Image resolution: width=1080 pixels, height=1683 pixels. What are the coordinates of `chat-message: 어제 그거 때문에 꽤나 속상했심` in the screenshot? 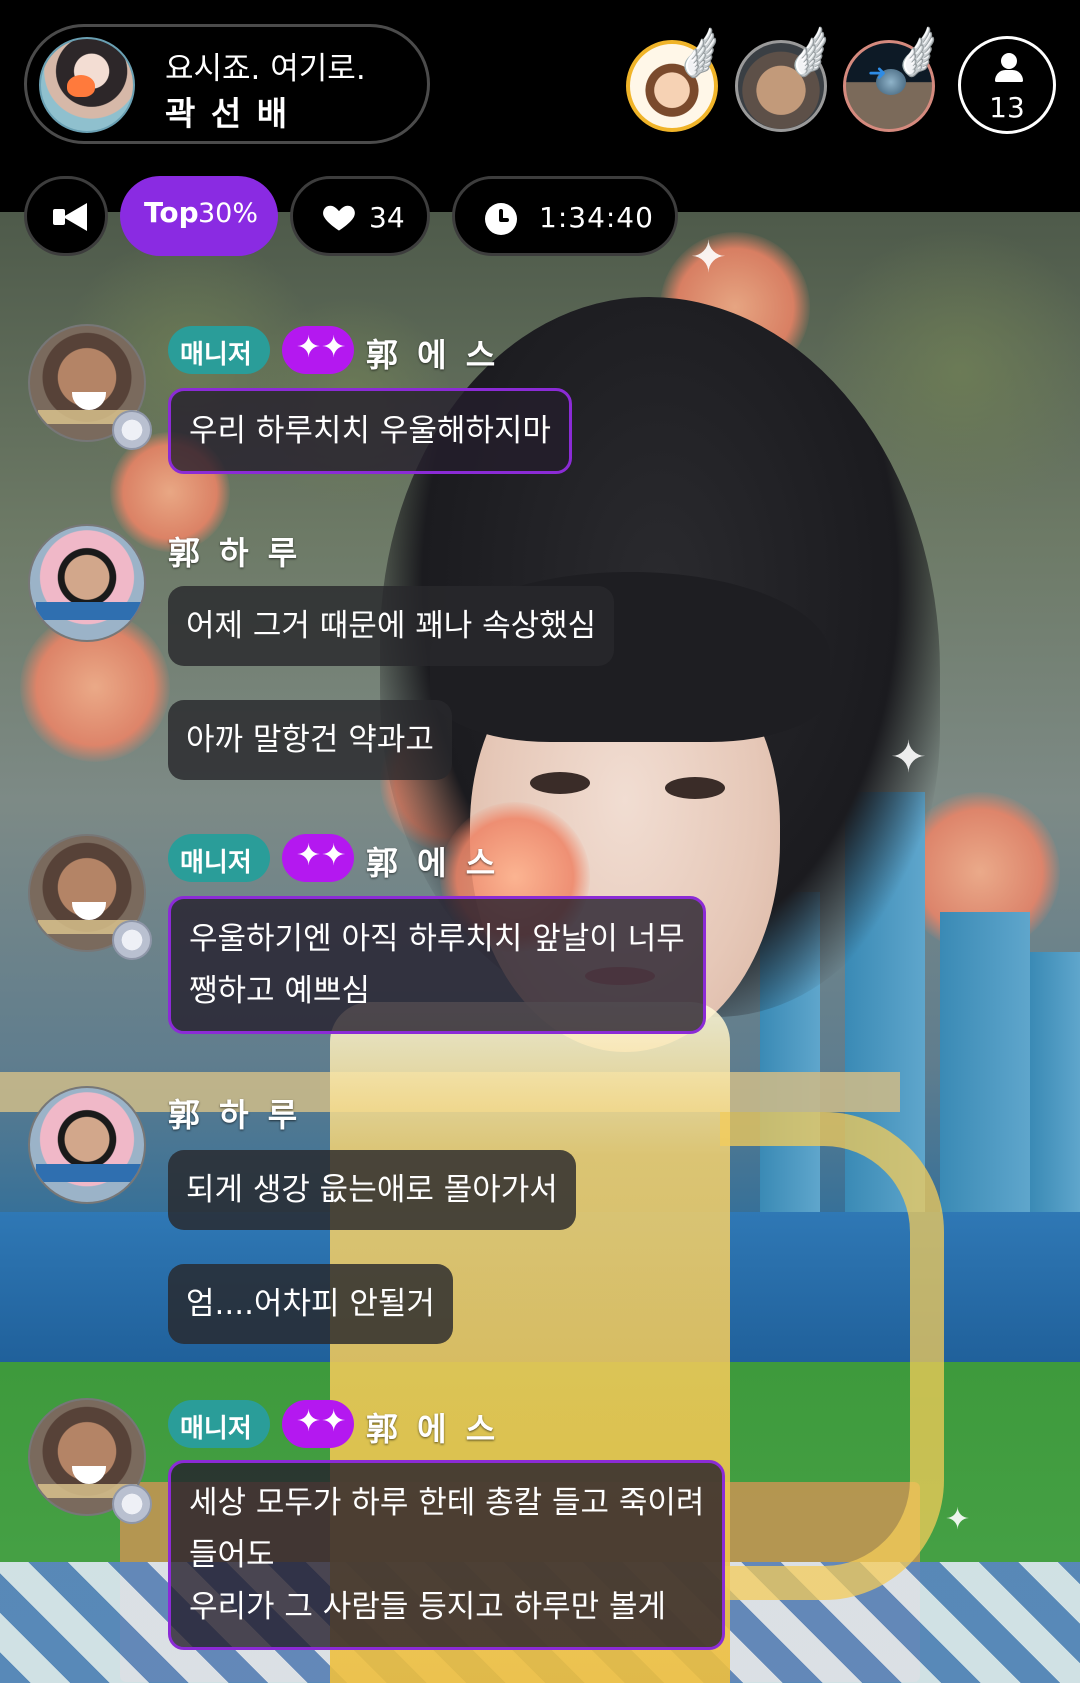 It's located at (391, 626).